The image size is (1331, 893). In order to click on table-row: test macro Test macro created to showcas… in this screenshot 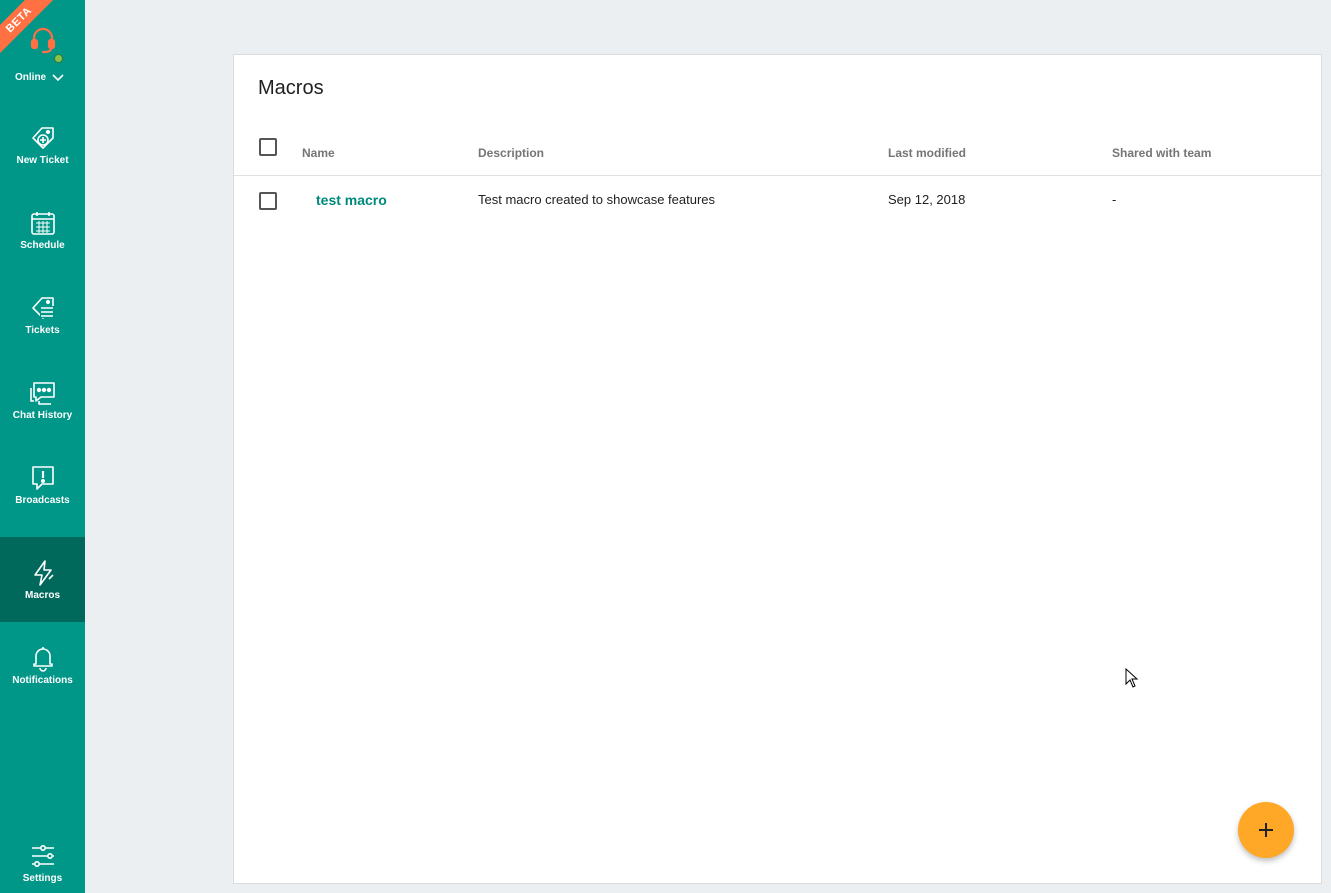, I will do `click(777, 201)`.